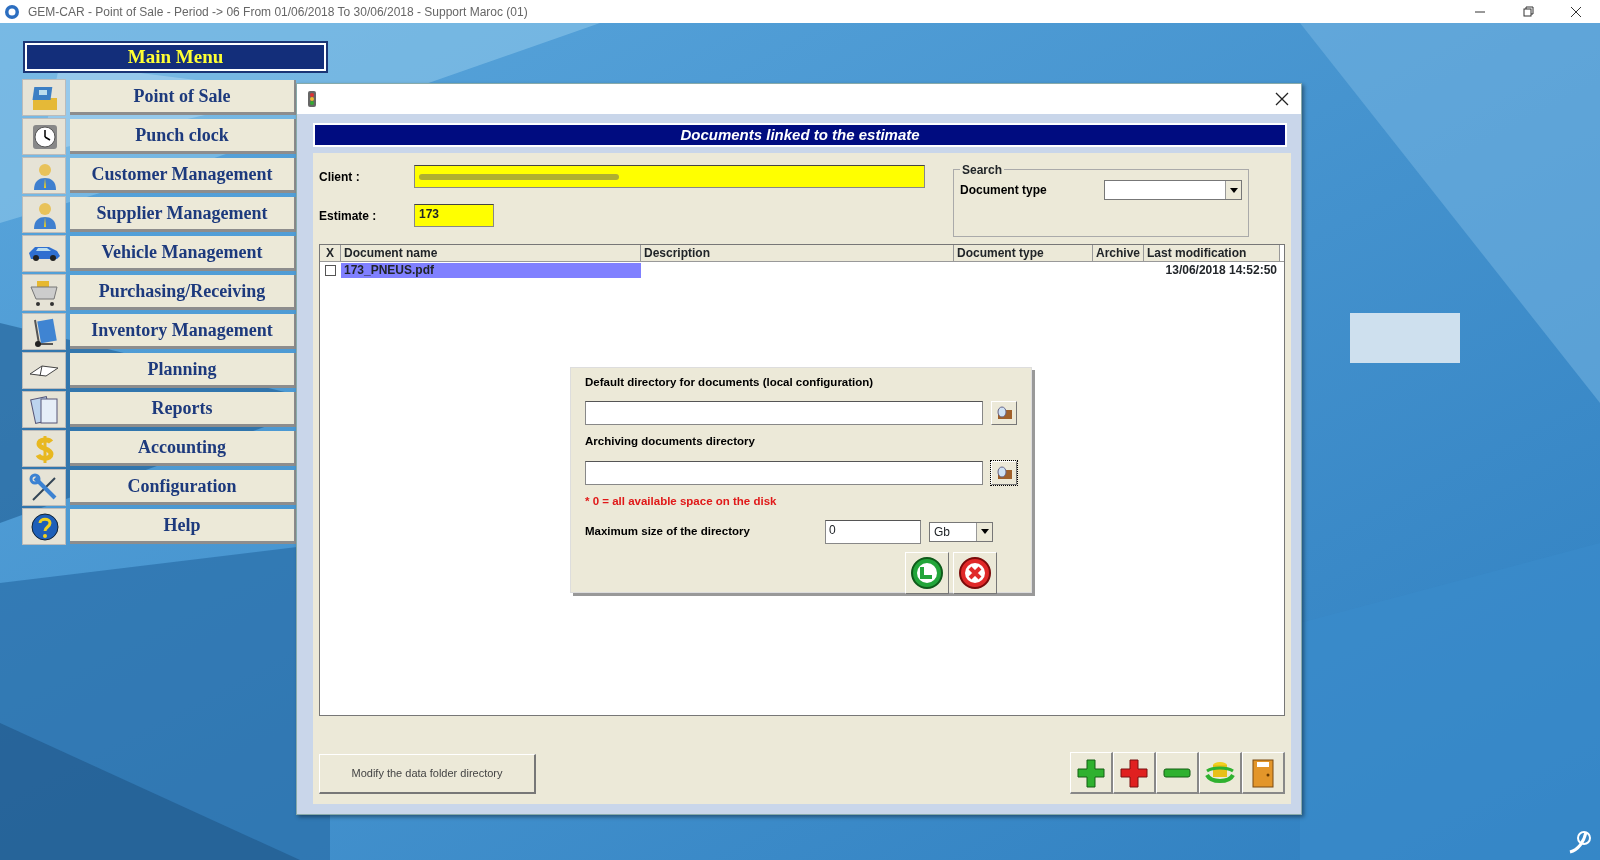  Describe the element at coordinates (183, 409) in the screenshot. I see `menu-button: Reports` at that location.